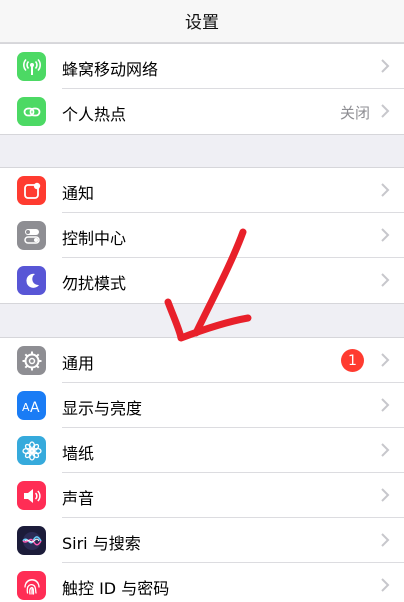 The width and height of the screenshot is (404, 602). I want to click on settings-row-sounds: 声音, so click(202, 495).